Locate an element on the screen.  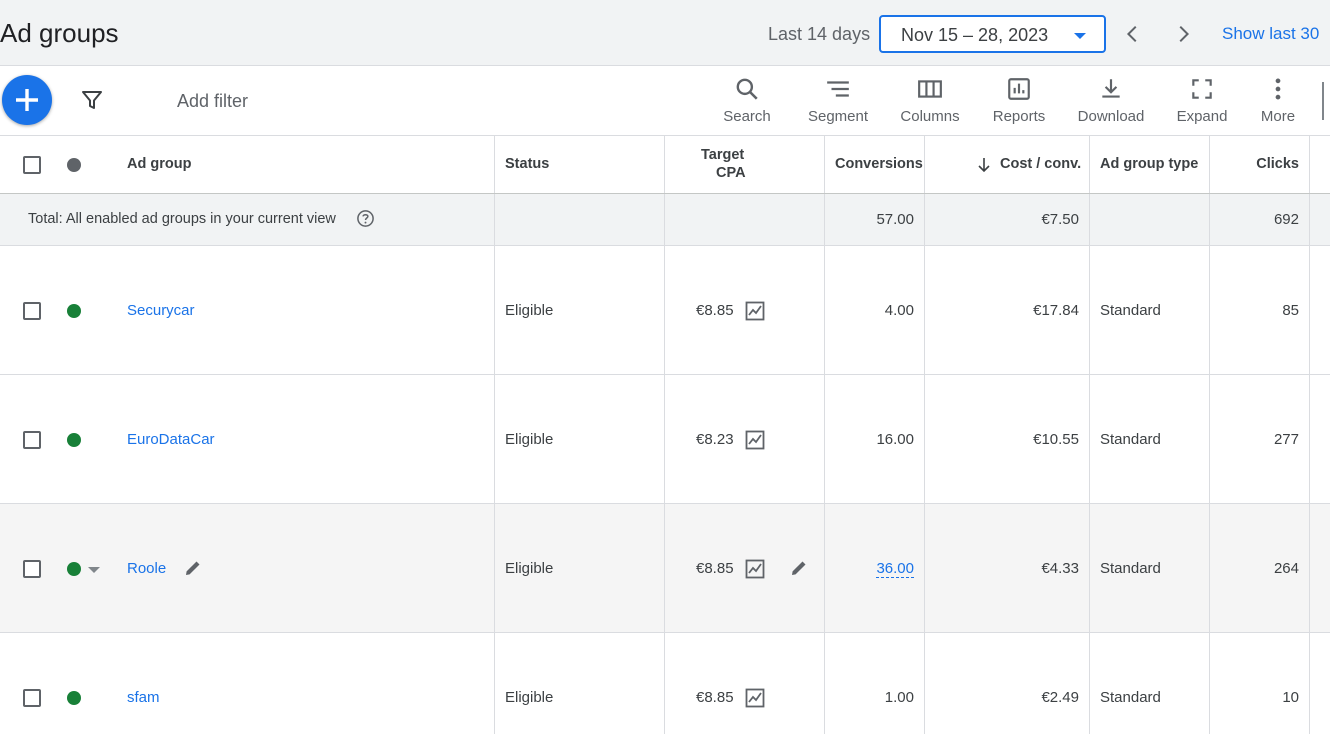
column-header-target-cpa-line1: Target is located at coordinates (722, 155).